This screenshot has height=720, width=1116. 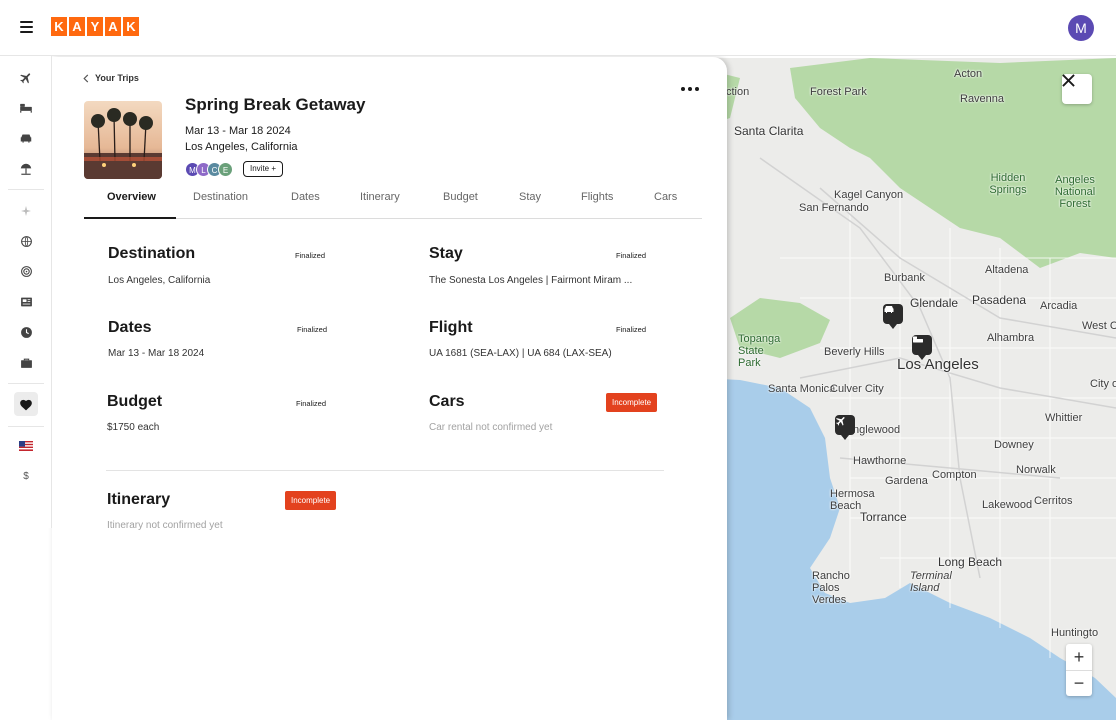 I want to click on map-label: Hermosa Beach, so click(x=852, y=500).